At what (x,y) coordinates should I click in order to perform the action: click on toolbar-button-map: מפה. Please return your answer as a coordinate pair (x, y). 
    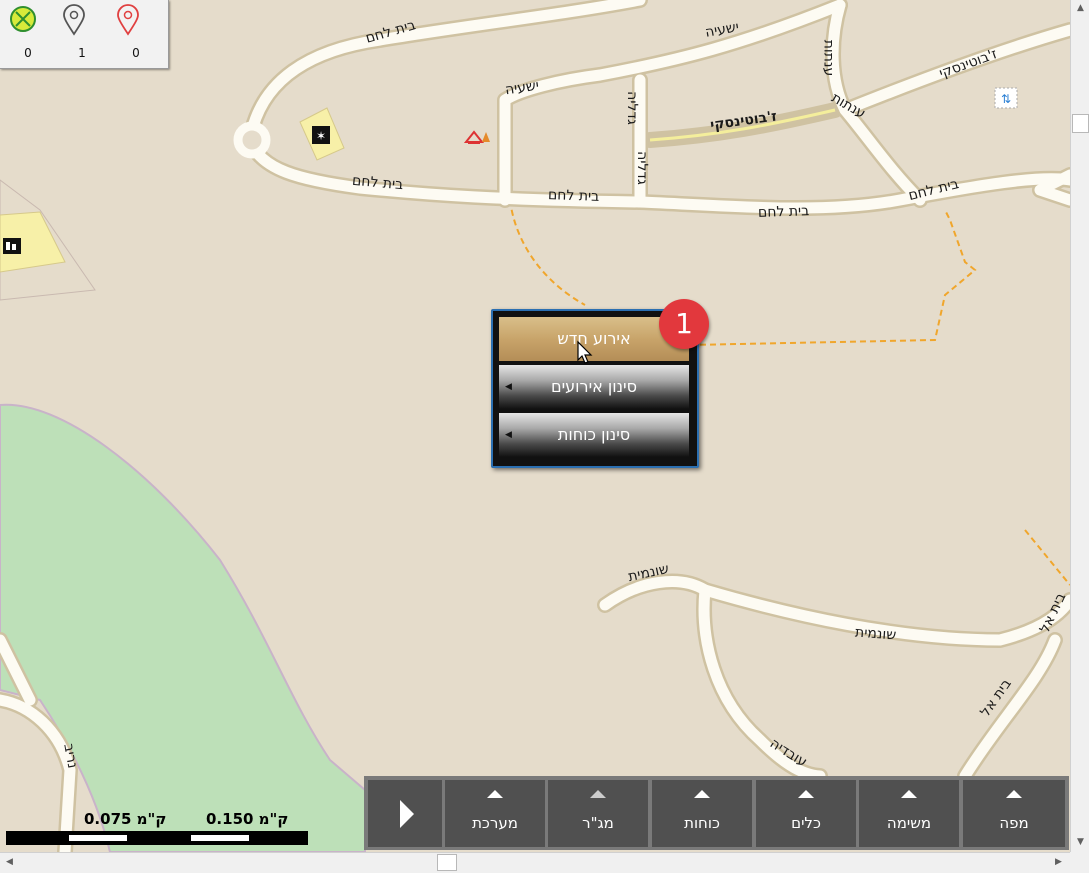
    Looking at the image, I should click on (1014, 813).